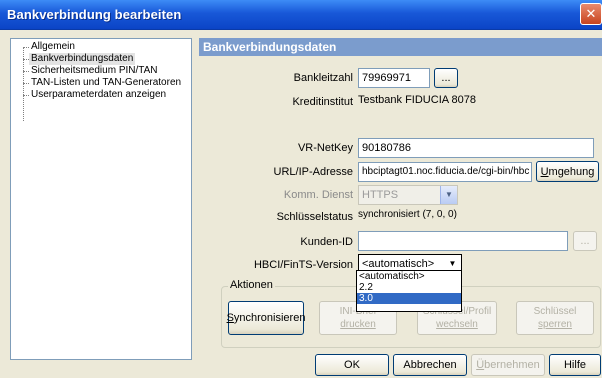 This screenshot has height=378, width=602. I want to click on schluesselstatus-label: Schlüsselstatus, so click(314, 217).